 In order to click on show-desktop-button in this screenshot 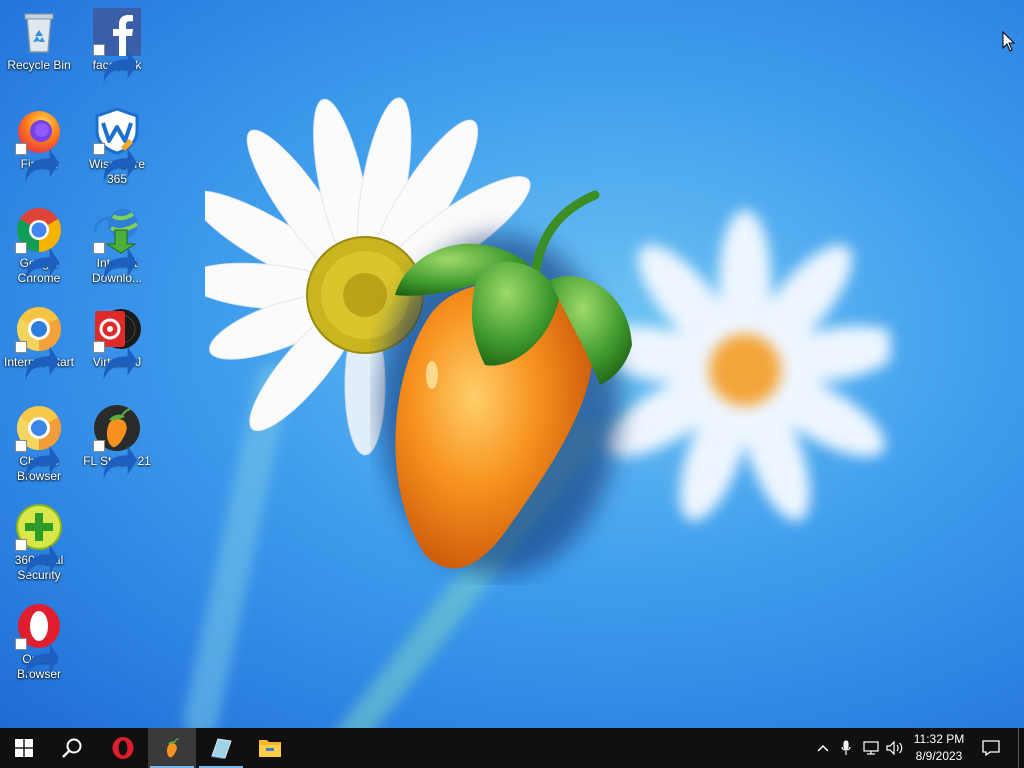, I will do `click(1021, 748)`.